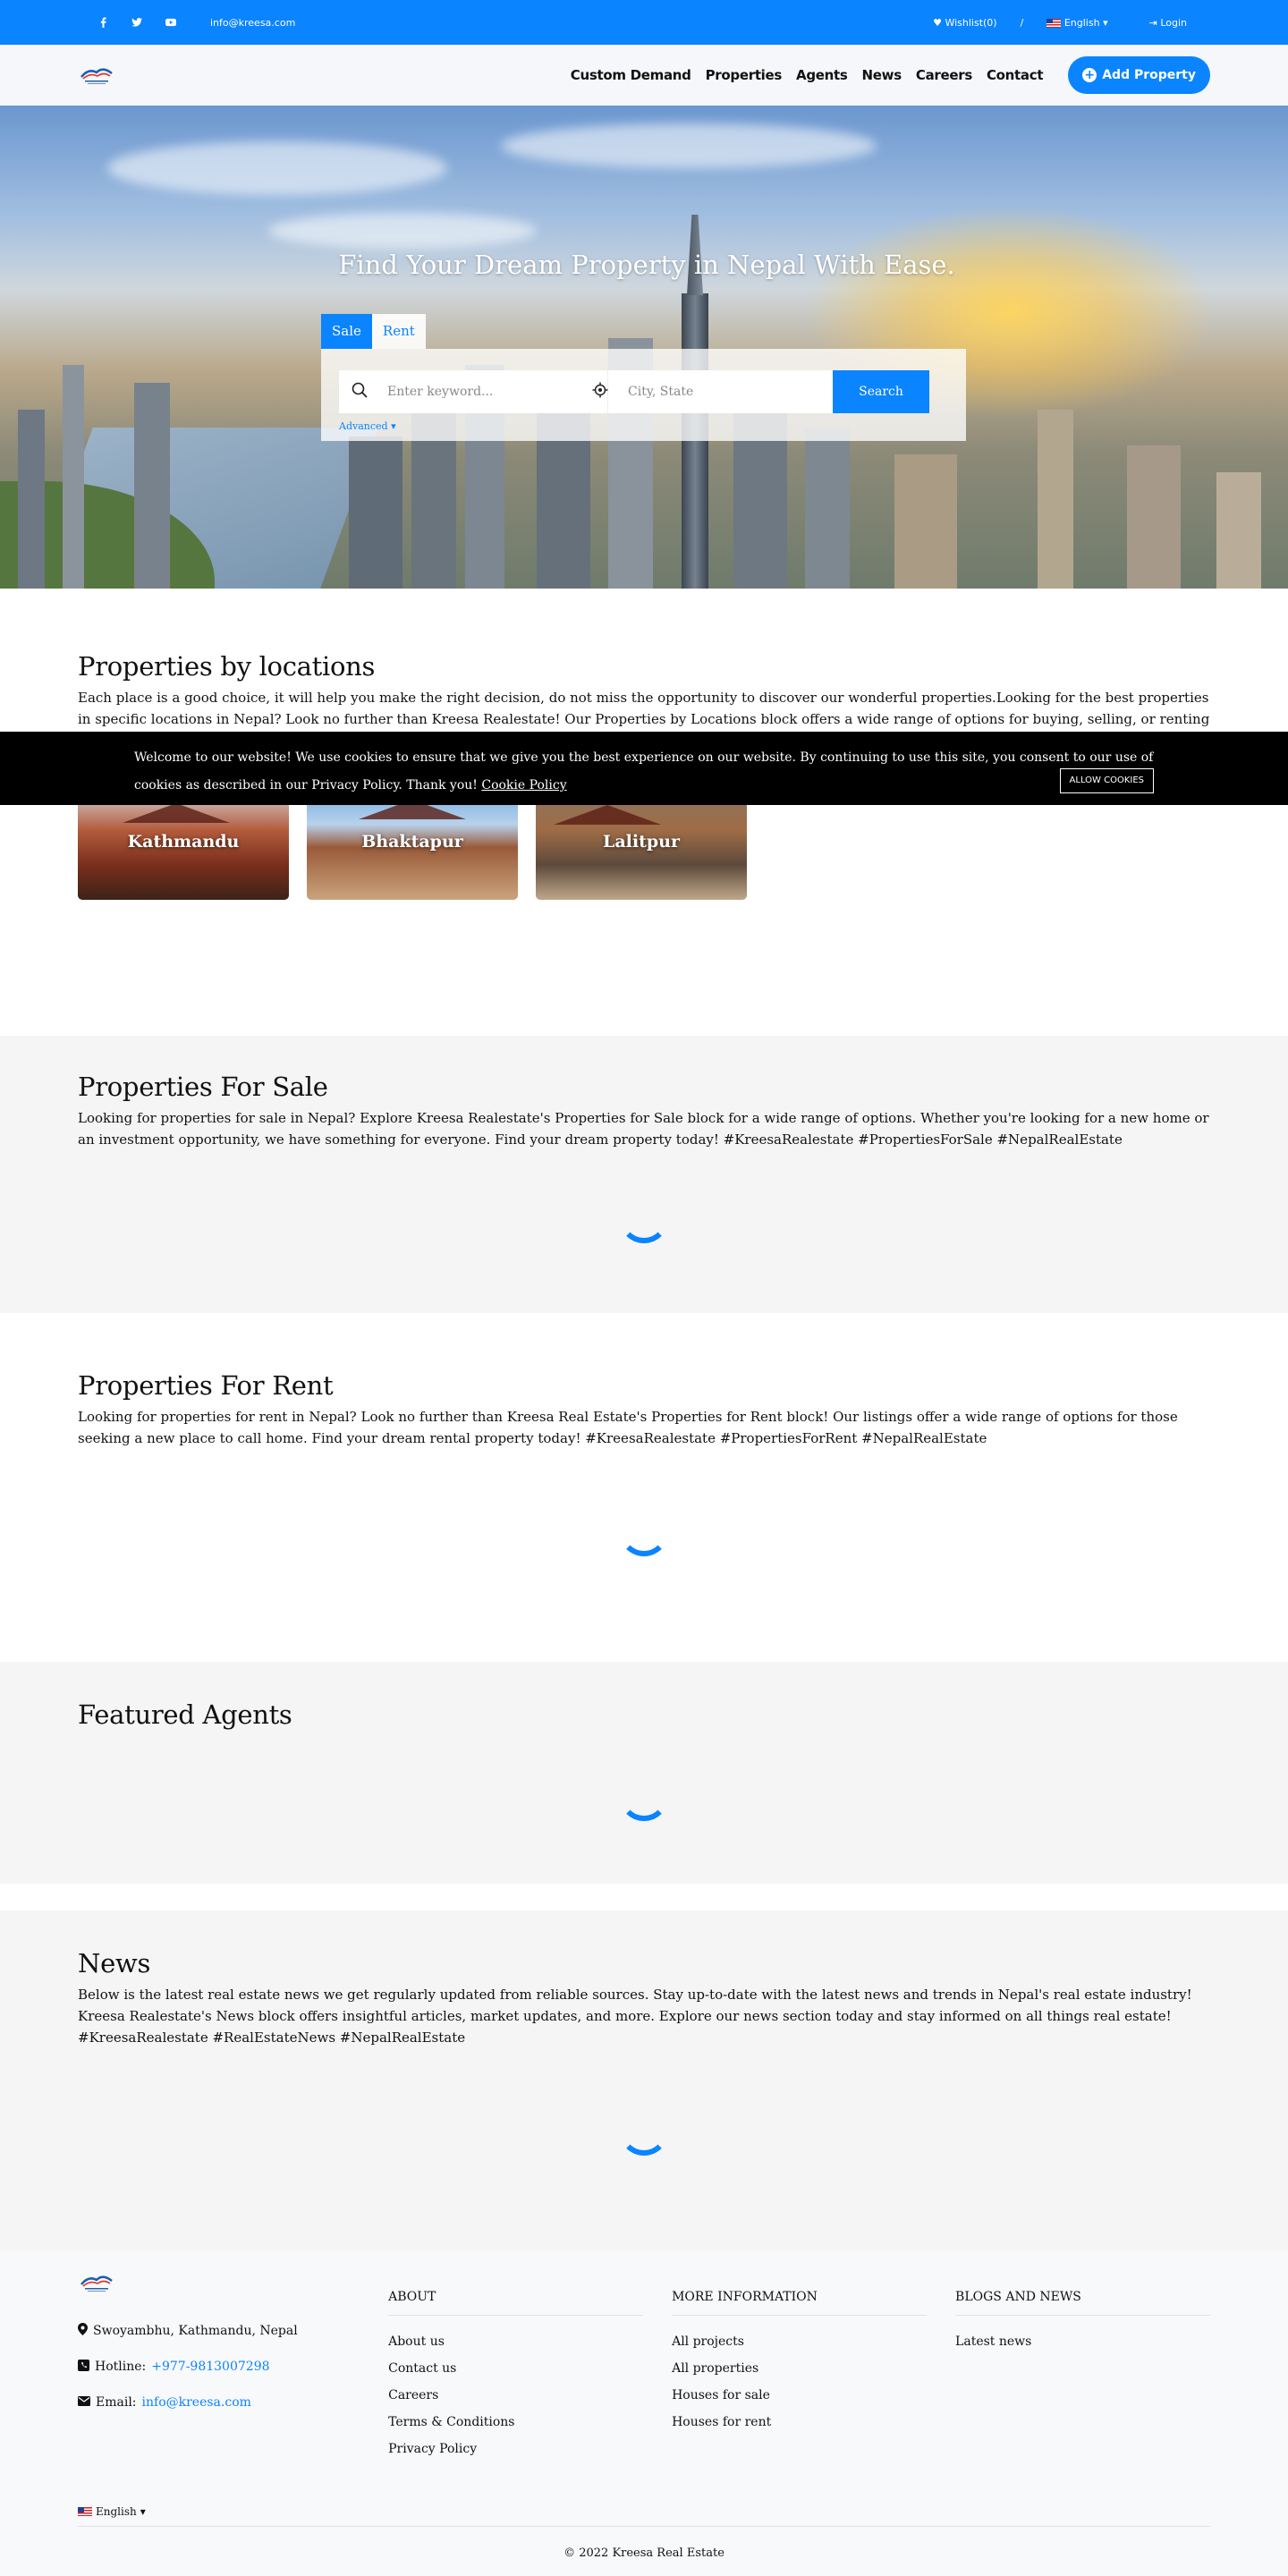  What do you see at coordinates (97, 75) in the screenshot?
I see `site-logo` at bounding box center [97, 75].